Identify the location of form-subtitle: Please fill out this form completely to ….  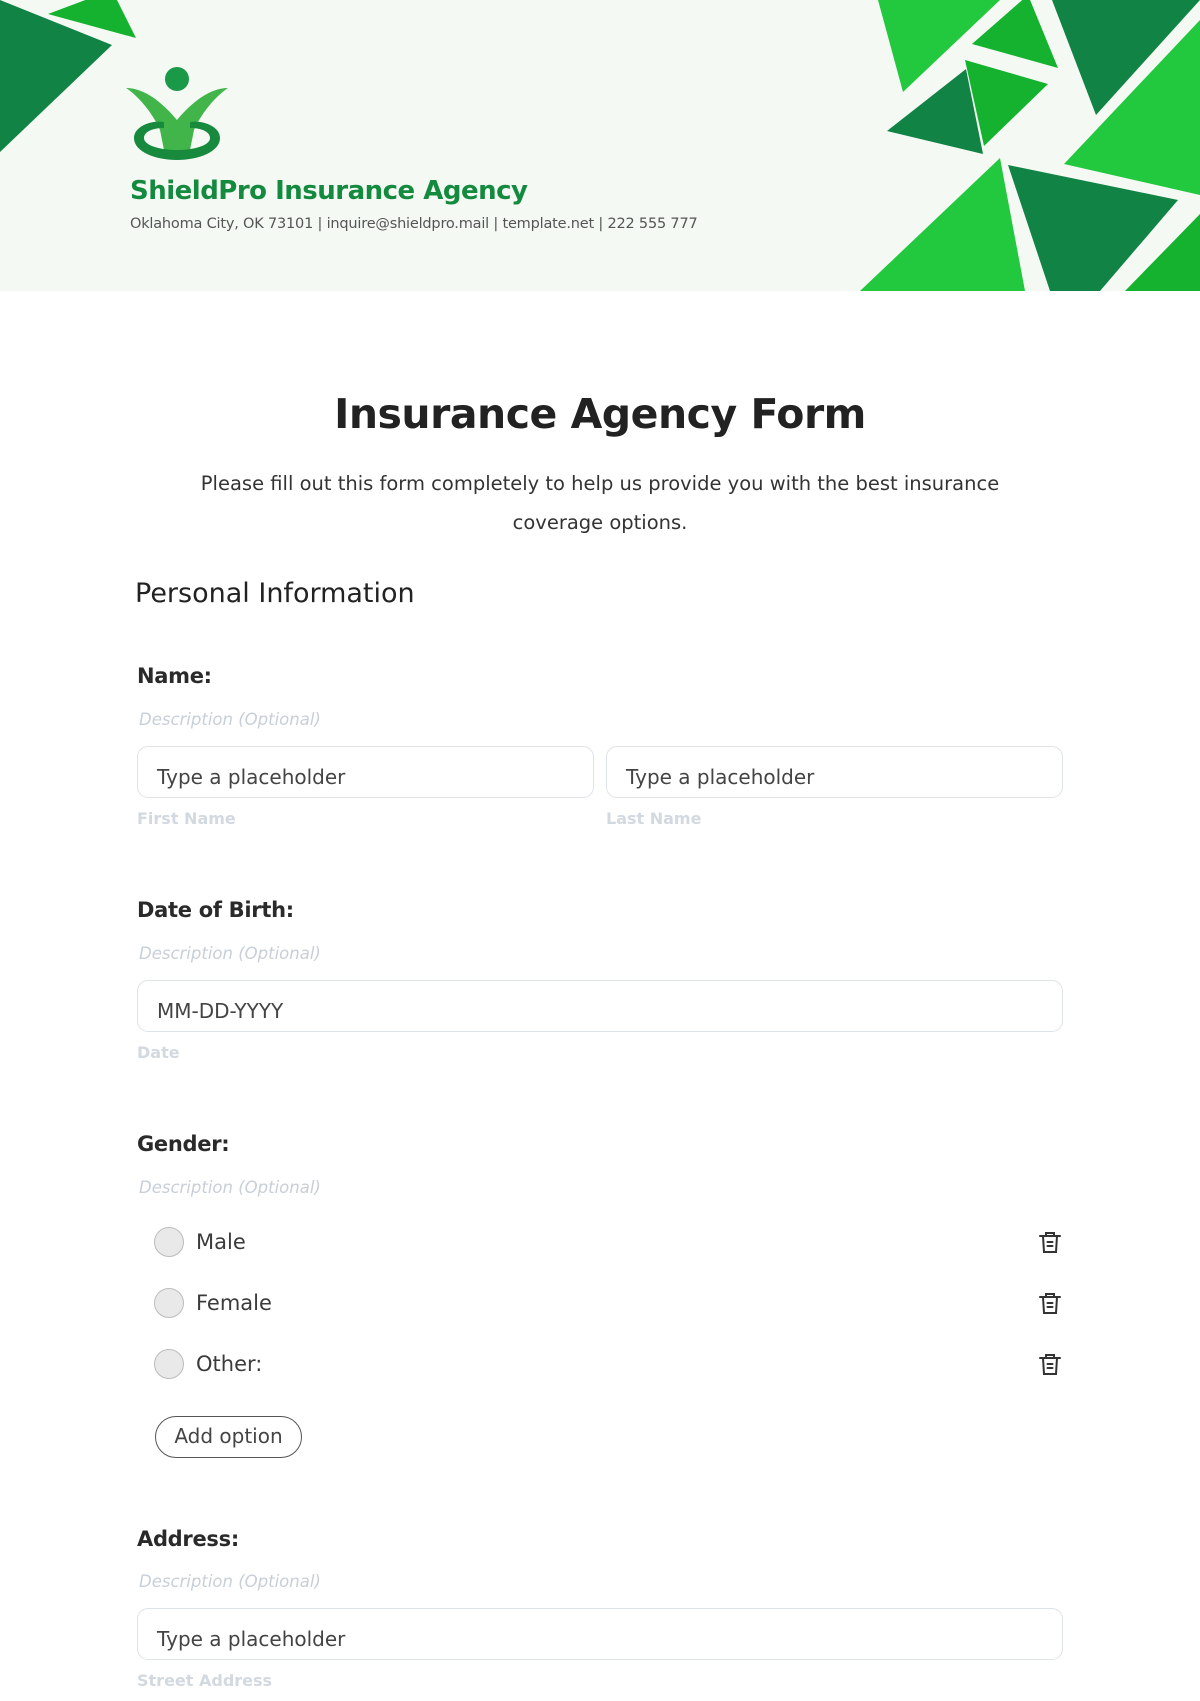
(600, 503).